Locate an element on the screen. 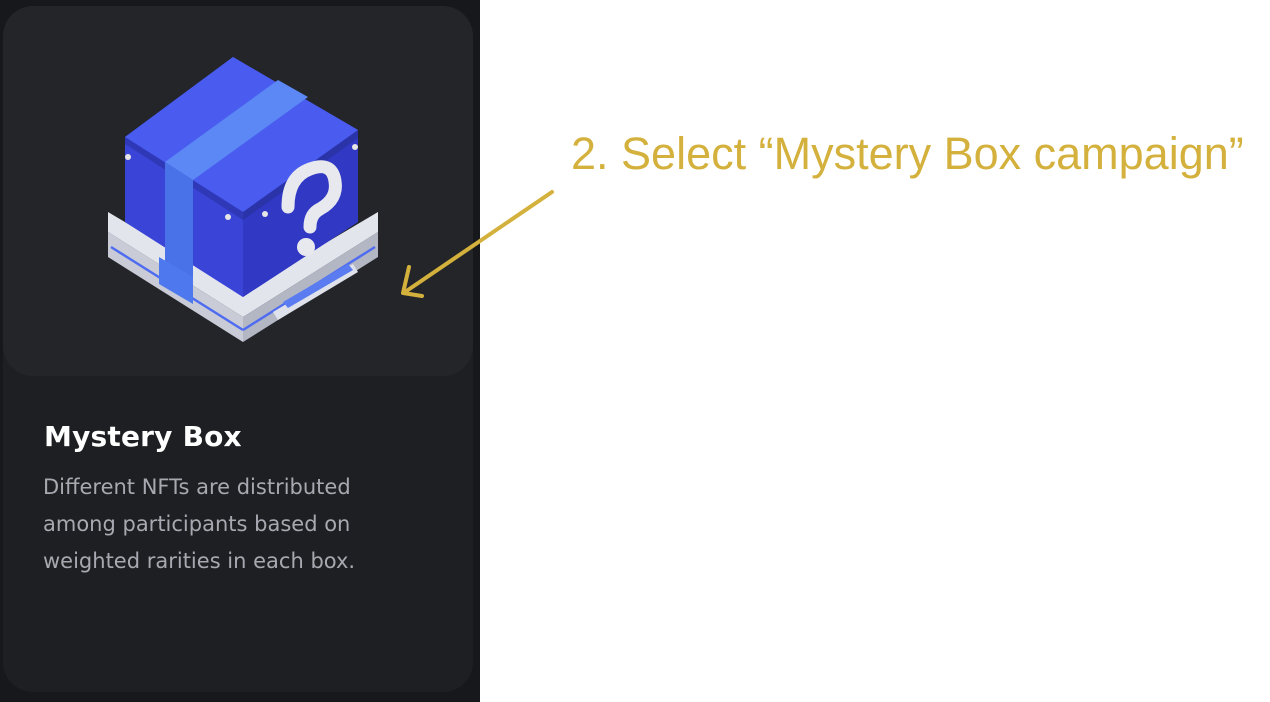  card-title: Mystery Box is located at coordinates (143, 436).